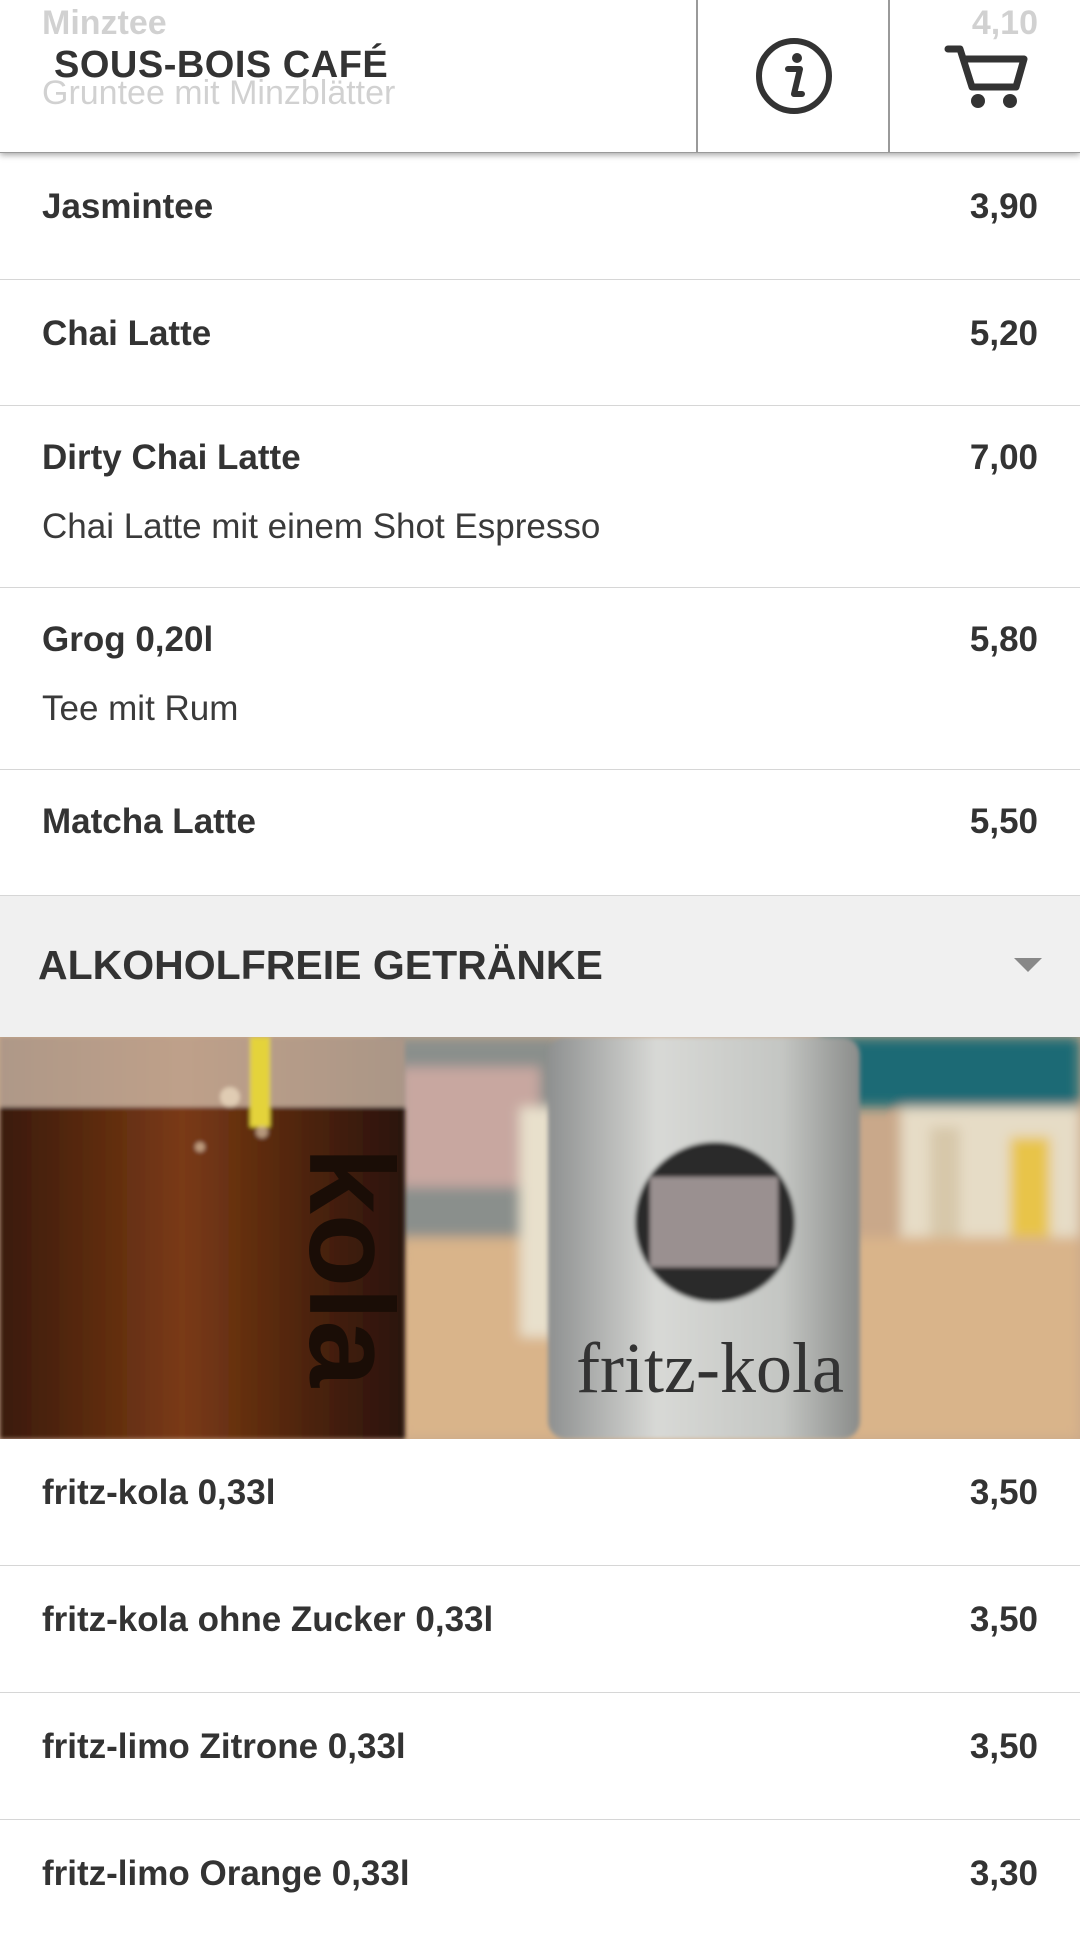 The width and height of the screenshot is (1080, 1940). I want to click on item-name: Dirty Chai Latte, so click(171, 457).